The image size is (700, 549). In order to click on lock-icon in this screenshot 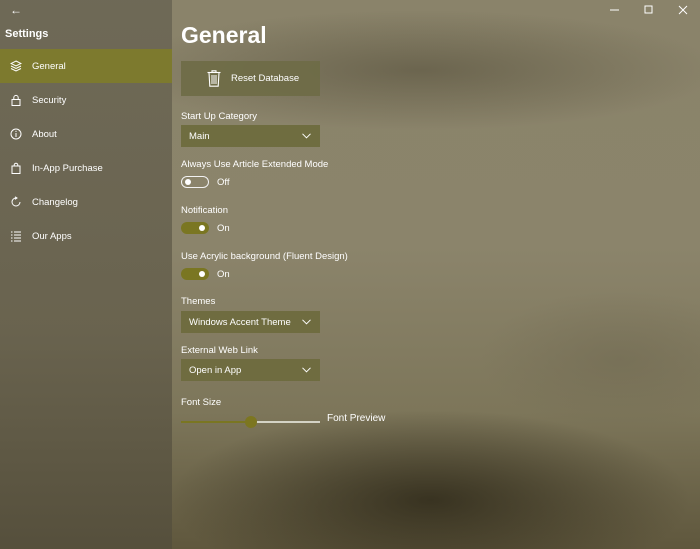, I will do `click(16, 100)`.